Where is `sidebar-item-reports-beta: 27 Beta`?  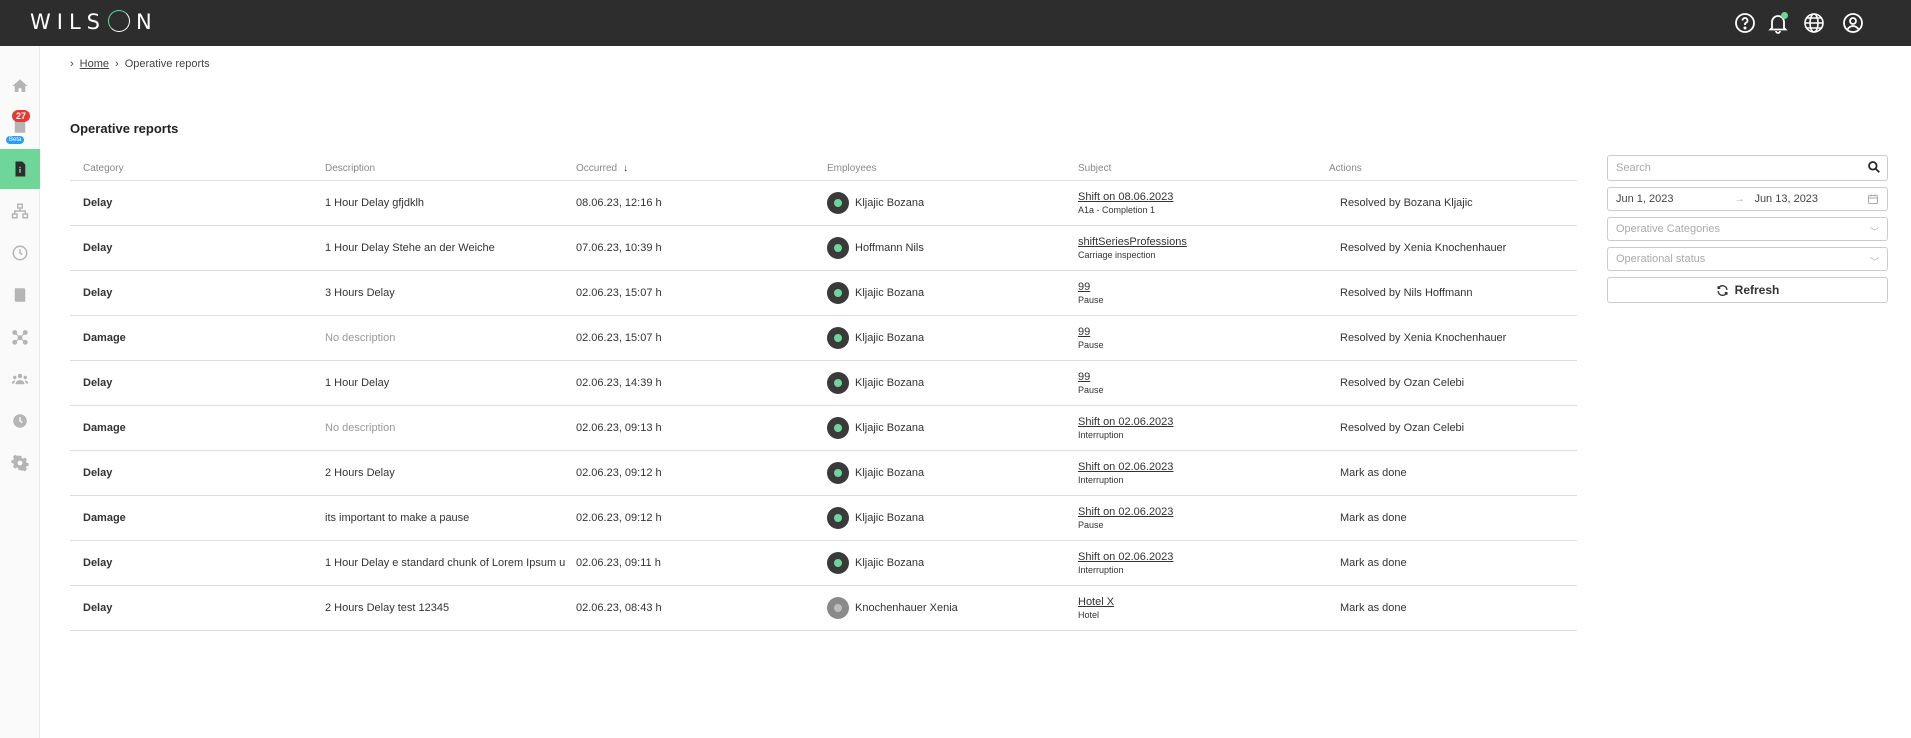
sidebar-item-reports-beta: 27 Beta is located at coordinates (20, 126).